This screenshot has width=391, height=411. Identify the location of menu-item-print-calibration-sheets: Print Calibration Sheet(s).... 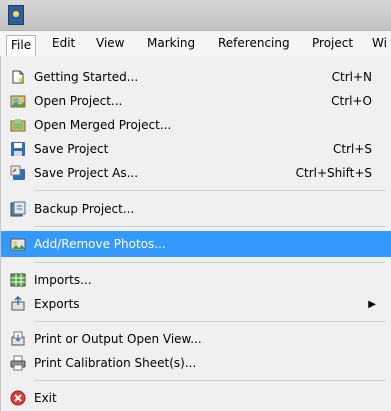
(196, 363).